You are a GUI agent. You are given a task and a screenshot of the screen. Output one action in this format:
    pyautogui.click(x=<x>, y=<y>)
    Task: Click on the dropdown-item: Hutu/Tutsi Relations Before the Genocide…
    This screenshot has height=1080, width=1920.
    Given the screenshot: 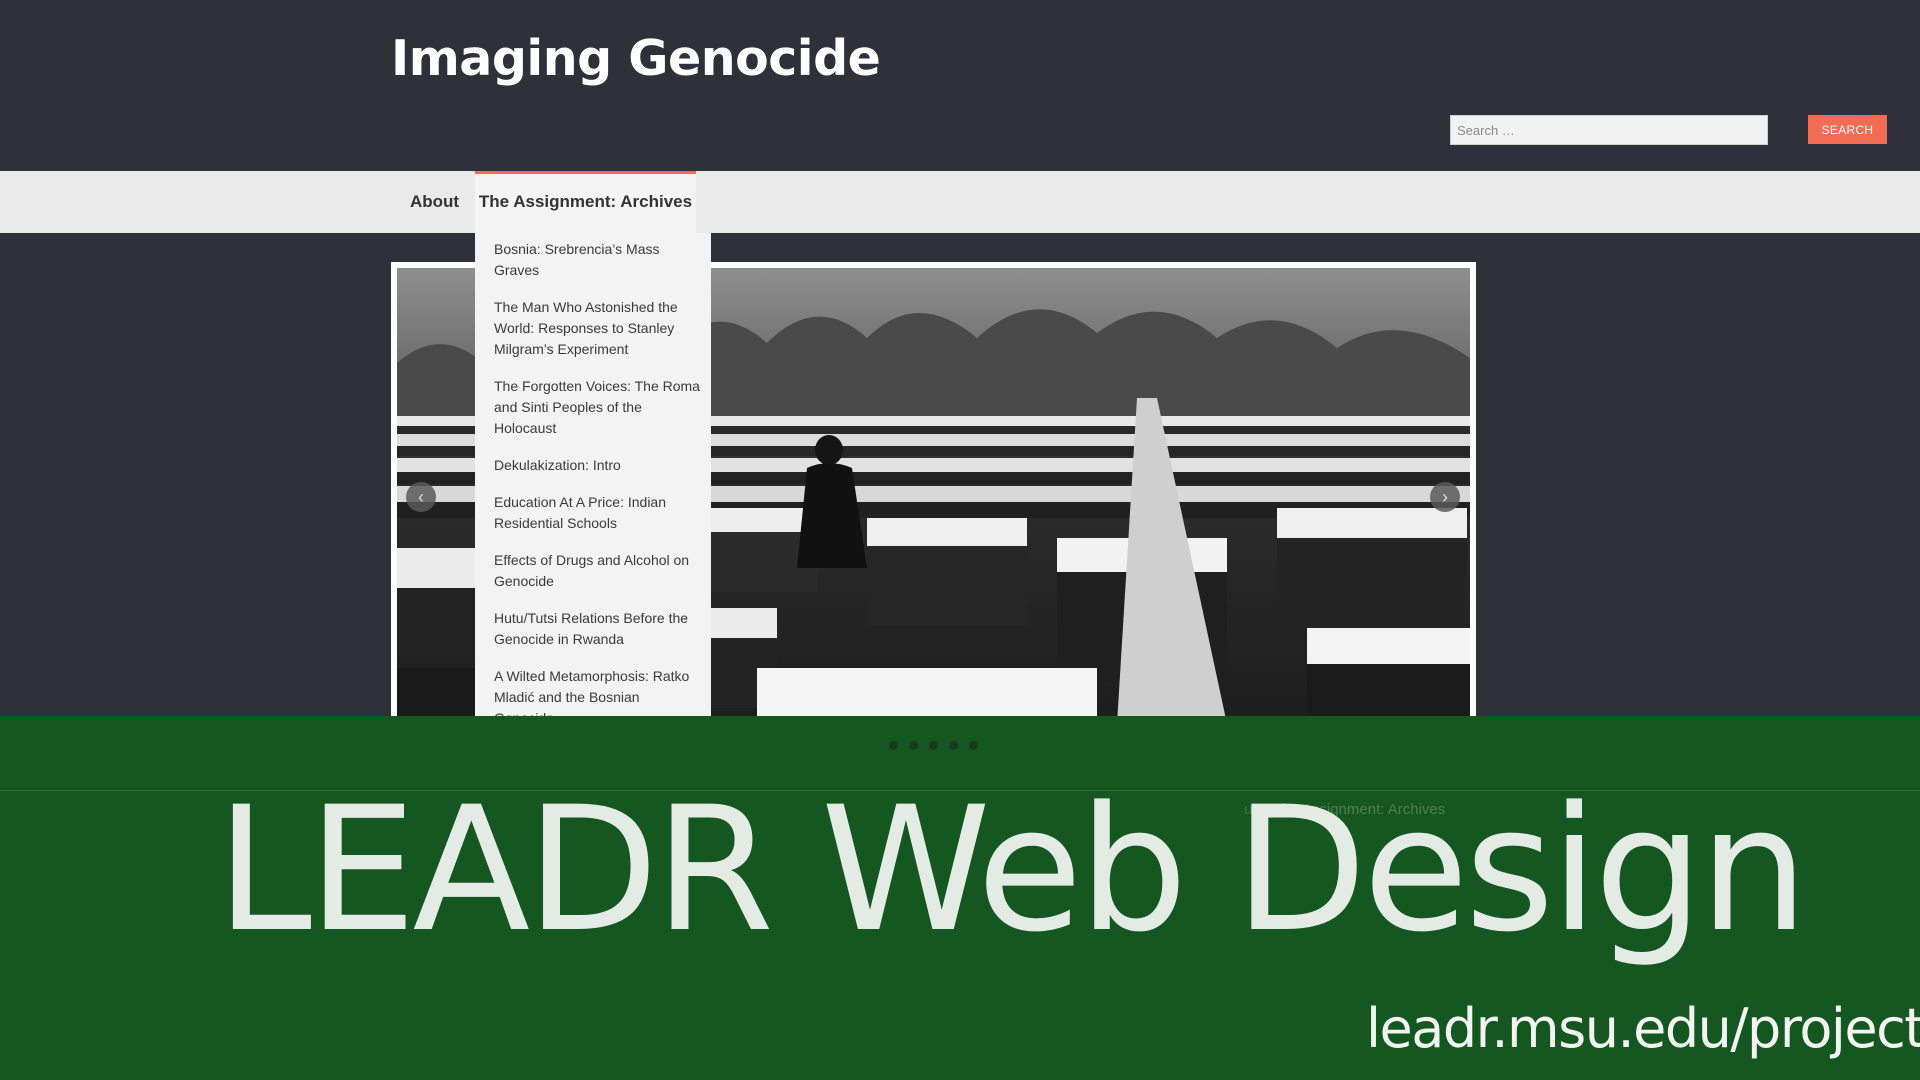 What is the action you would take?
    pyautogui.click(x=597, y=629)
    